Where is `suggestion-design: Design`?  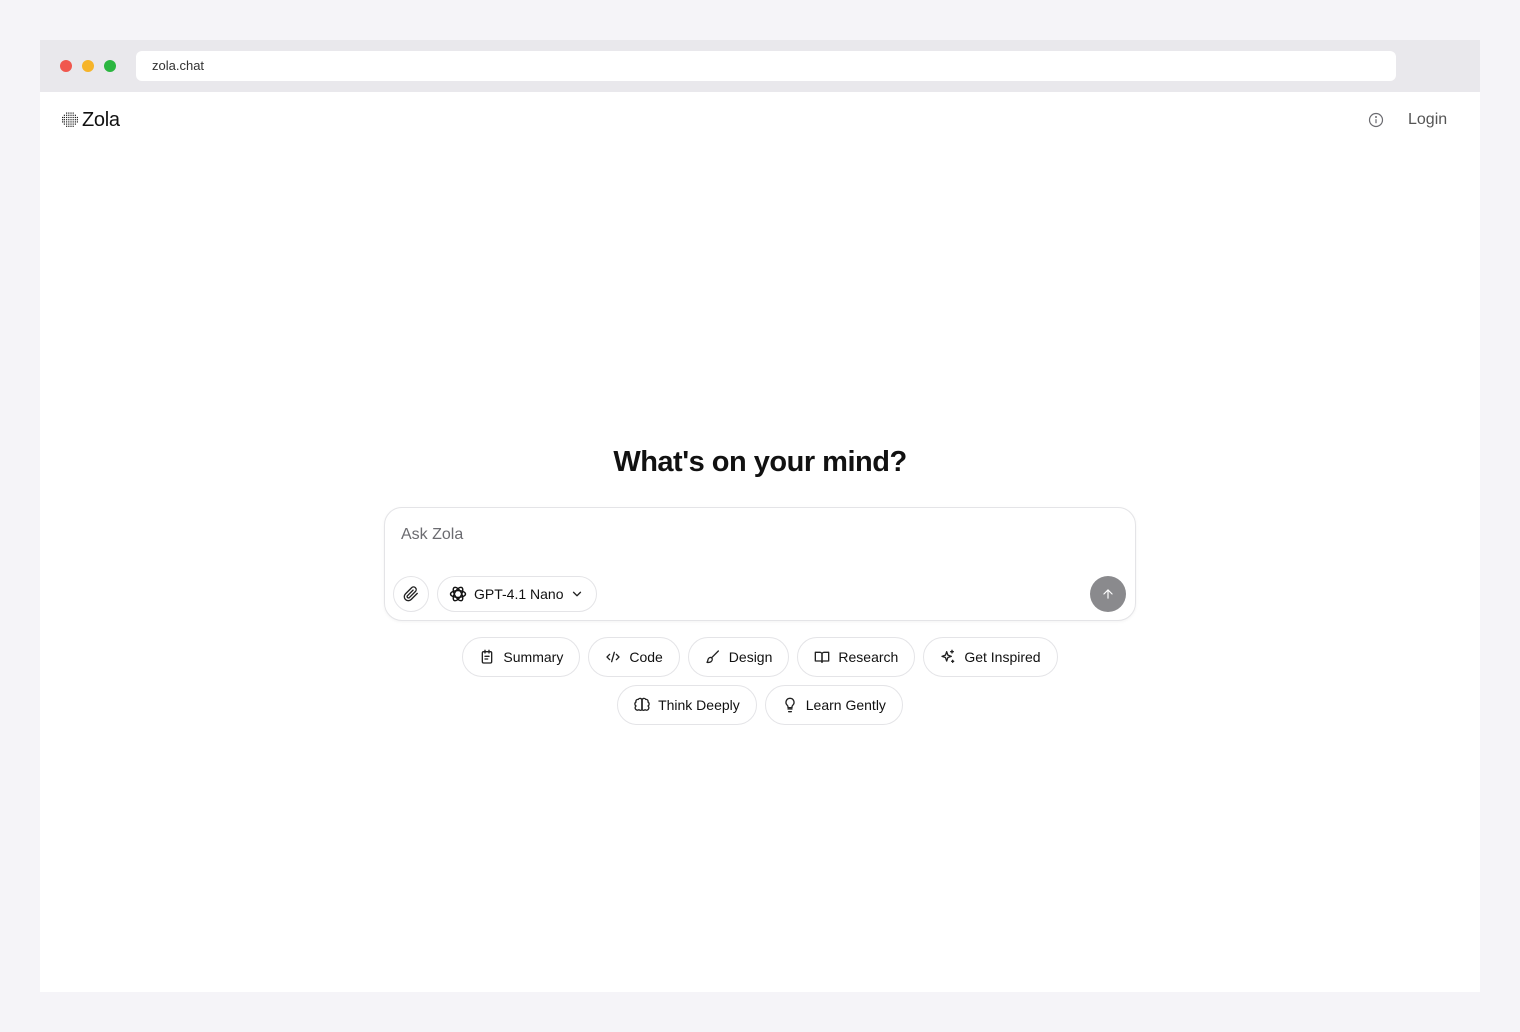
suggestion-design: Design is located at coordinates (738, 657).